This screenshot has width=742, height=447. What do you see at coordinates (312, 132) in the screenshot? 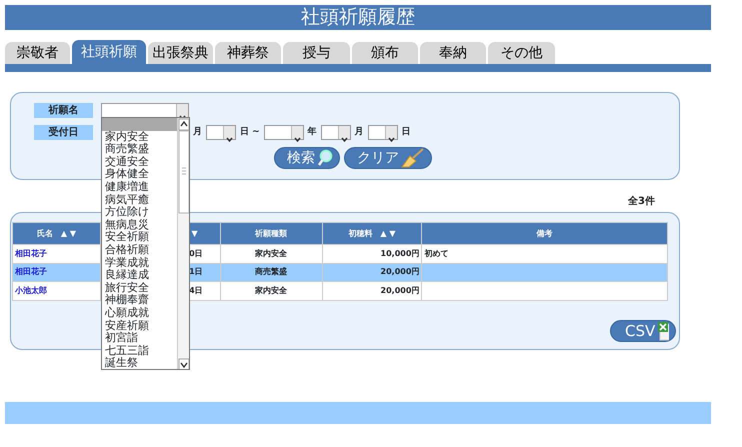
I see `date-unit-label: 年` at bounding box center [312, 132].